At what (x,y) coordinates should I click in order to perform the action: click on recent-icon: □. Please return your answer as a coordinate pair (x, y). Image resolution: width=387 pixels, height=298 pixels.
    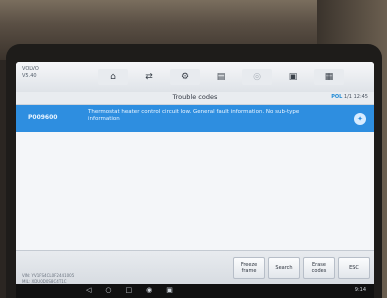
    Looking at the image, I should click on (129, 290).